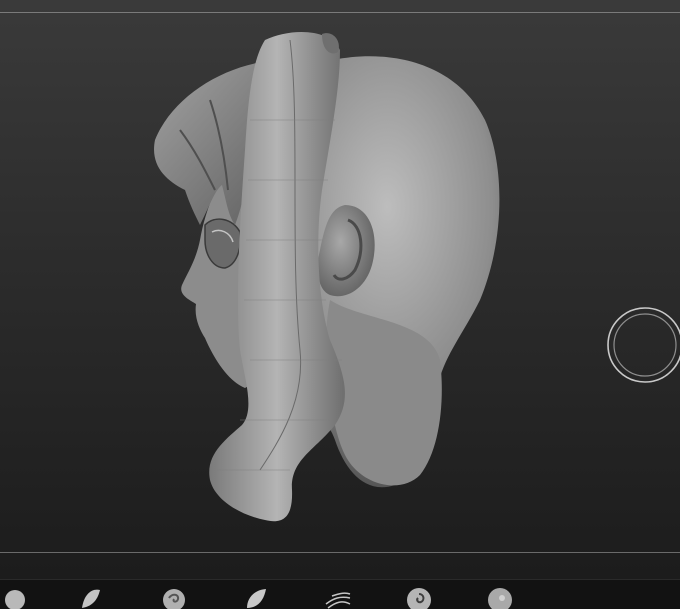  What do you see at coordinates (174, 596) in the screenshot?
I see `spiral-brush-icon` at bounding box center [174, 596].